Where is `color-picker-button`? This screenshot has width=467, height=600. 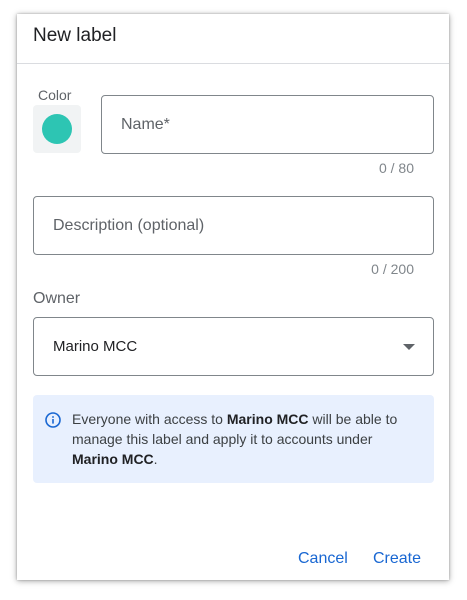
color-picker-button is located at coordinates (57, 129).